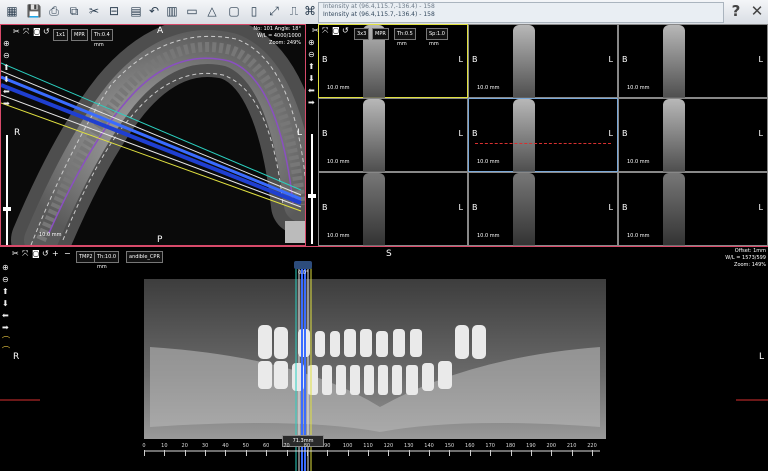 The image size is (768, 471). Describe the element at coordinates (6, 43) in the screenshot. I see `zoom-in-icon: ⊕` at that location.